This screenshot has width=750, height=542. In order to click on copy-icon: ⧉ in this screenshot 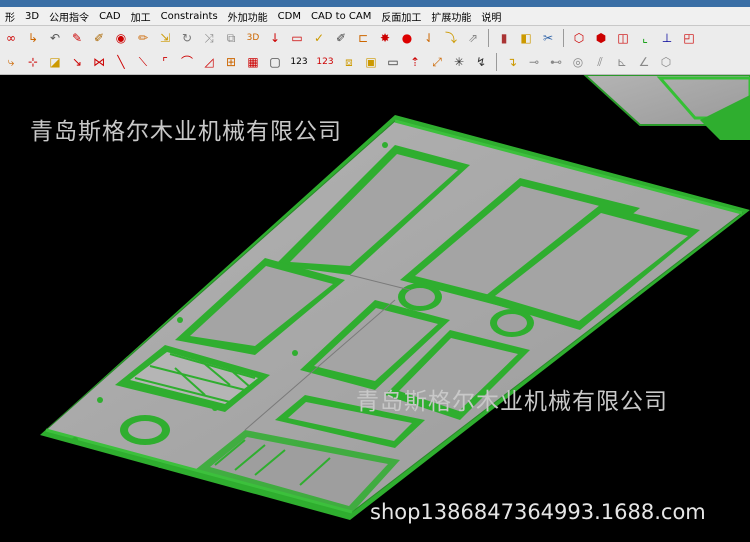, I will do `click(231, 38)`.